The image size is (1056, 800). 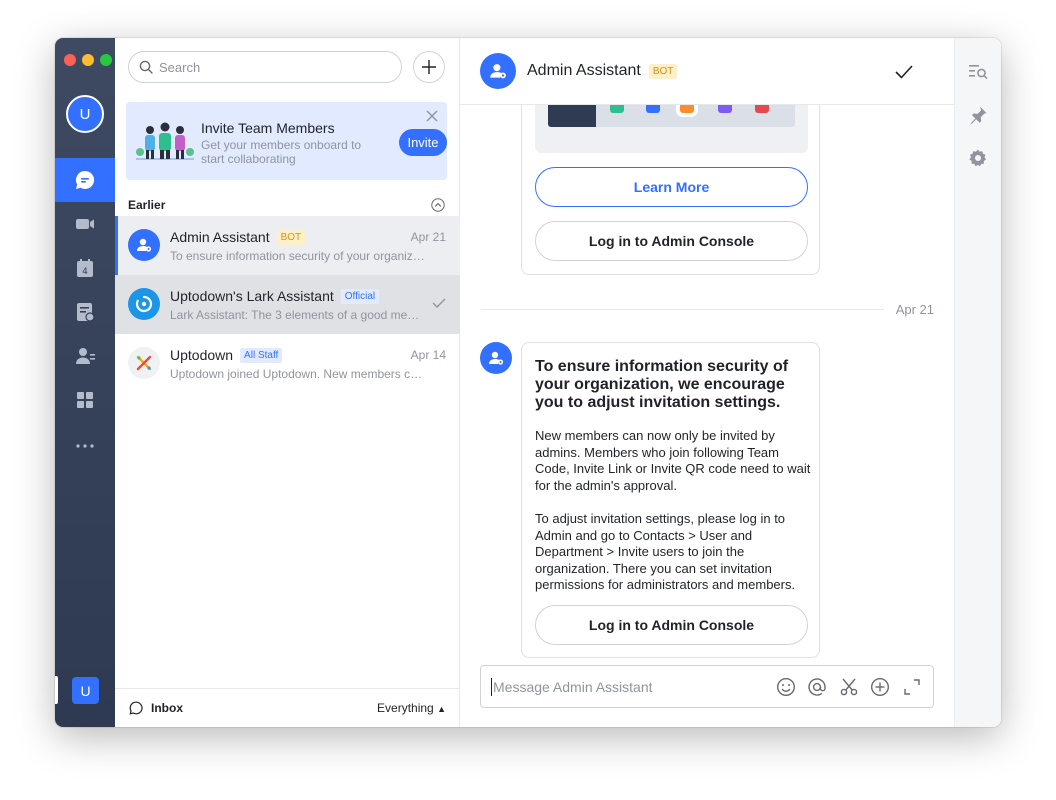 I want to click on conversation-title: Uptodown's Lark Assistant Official, so click(x=275, y=296).